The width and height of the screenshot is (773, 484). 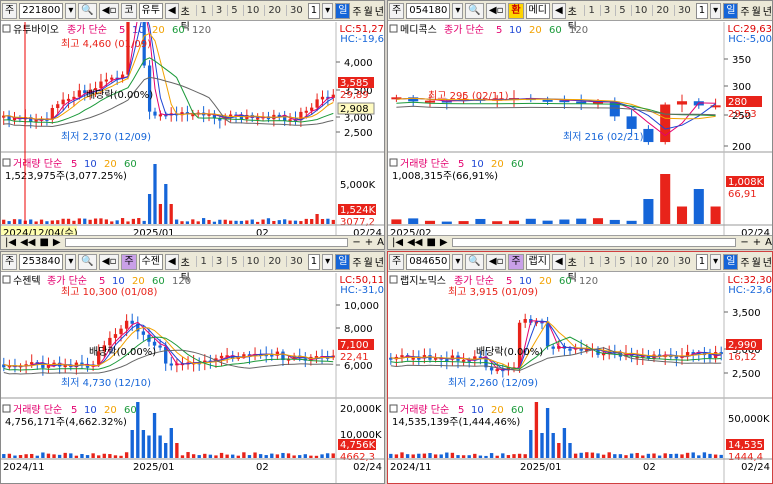 I want to click on stock-name-field: 유투, so click(x=150, y=10).